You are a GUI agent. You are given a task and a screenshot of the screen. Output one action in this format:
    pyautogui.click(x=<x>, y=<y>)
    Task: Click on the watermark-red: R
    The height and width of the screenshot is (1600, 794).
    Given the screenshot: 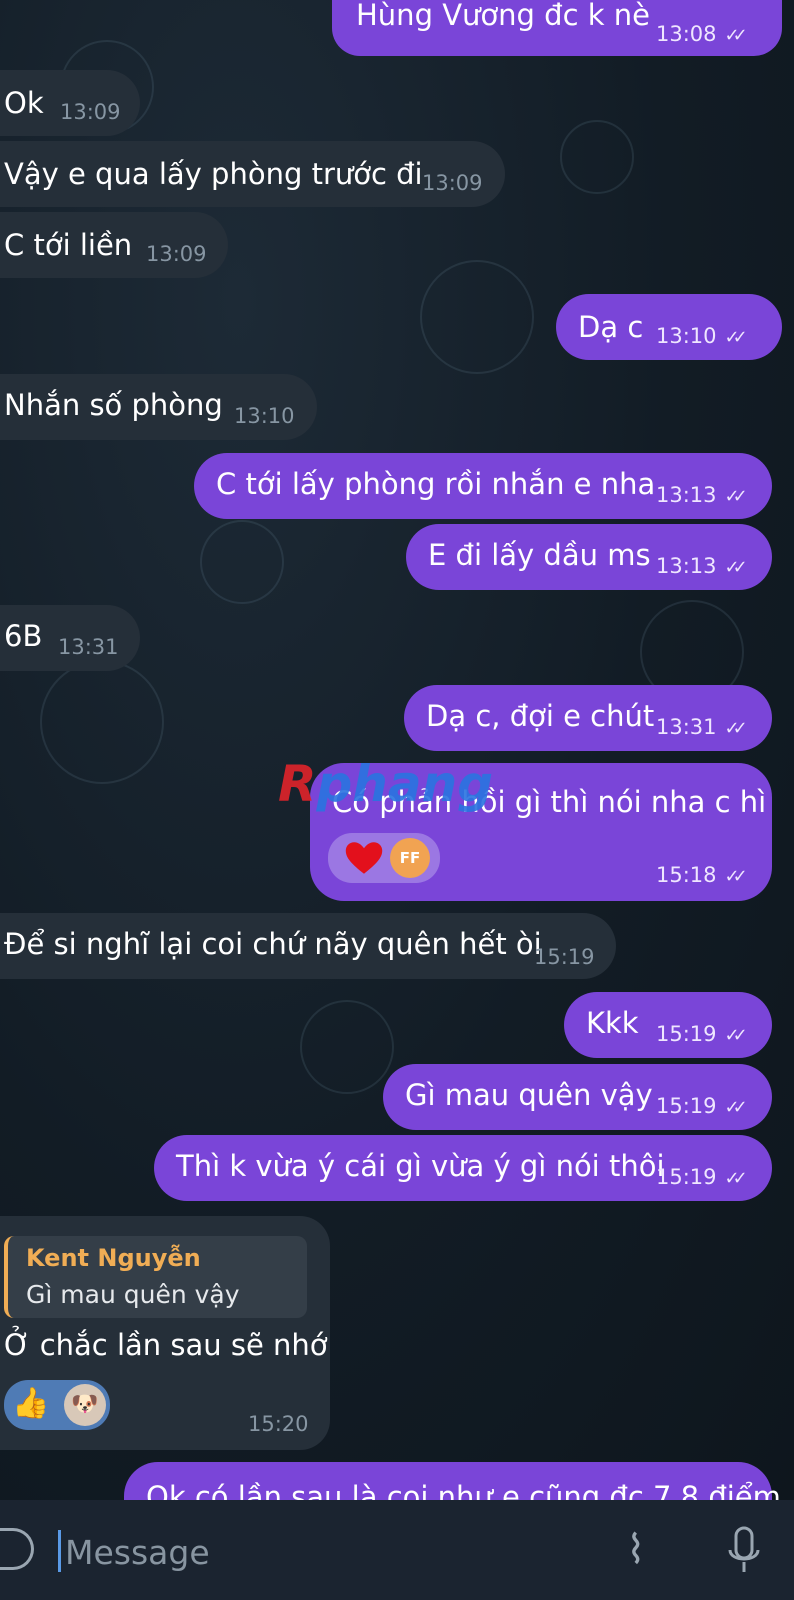 What is the action you would take?
    pyautogui.click(x=297, y=784)
    